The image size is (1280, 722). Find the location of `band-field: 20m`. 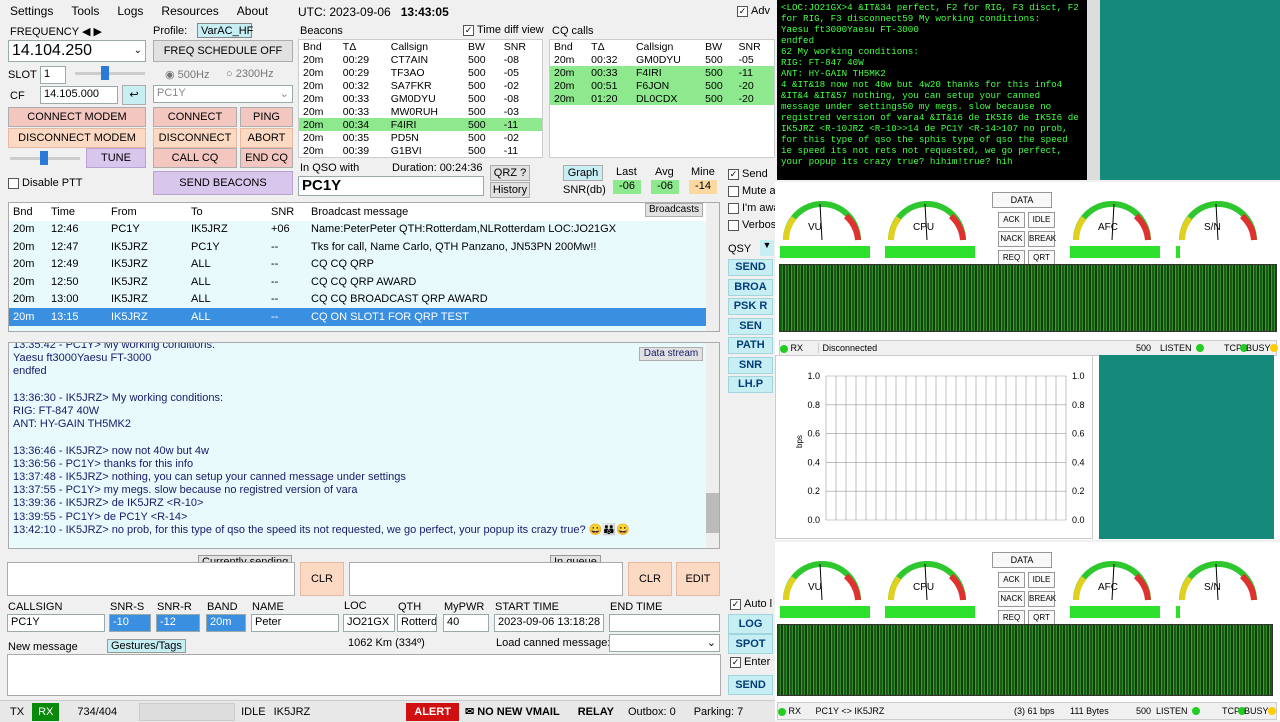

band-field: 20m is located at coordinates (226, 623).